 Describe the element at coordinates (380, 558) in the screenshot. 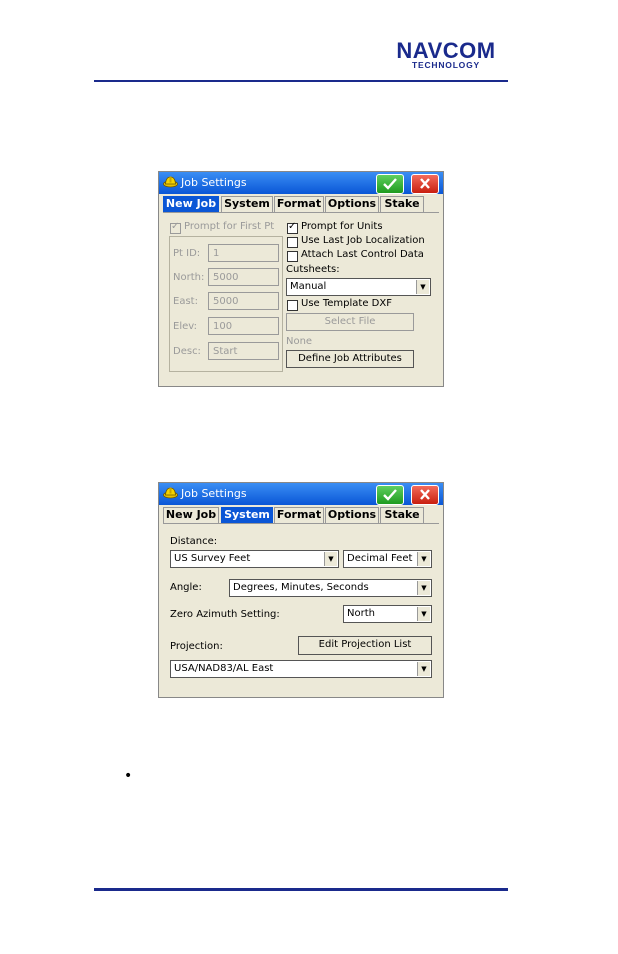

I see `distance-format-value: Decimal Feet` at that location.